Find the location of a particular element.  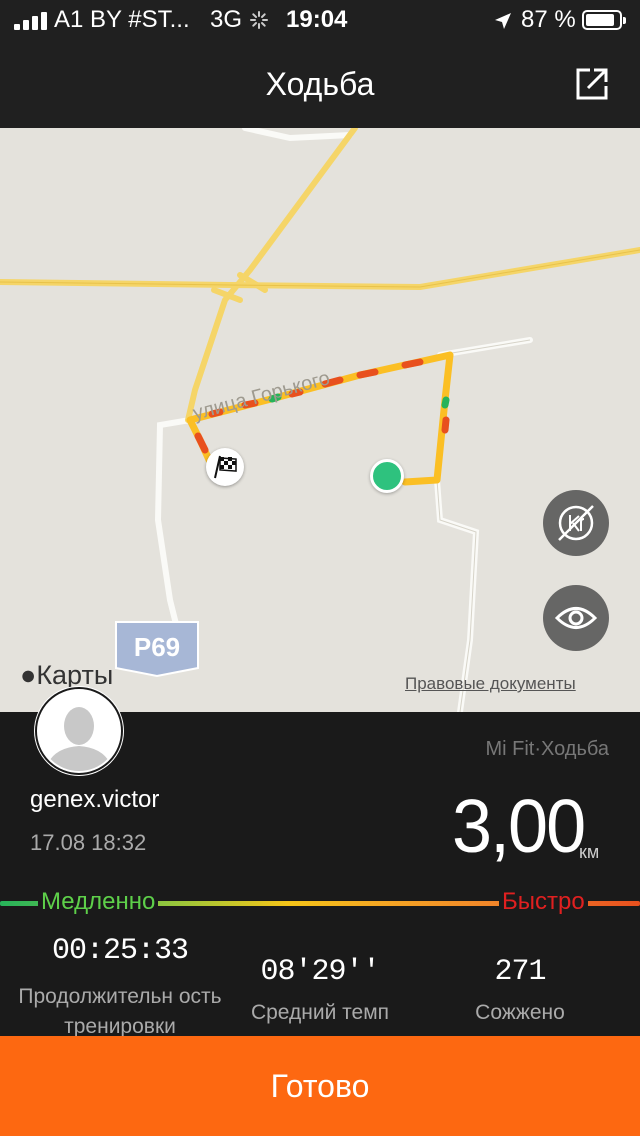

page-title: Ходьба is located at coordinates (320, 84).